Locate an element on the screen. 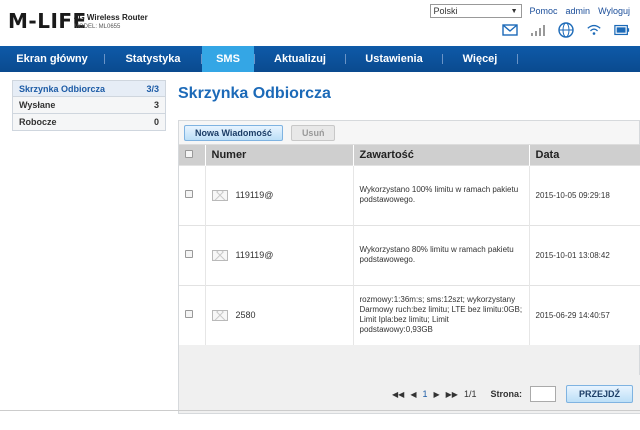 The height and width of the screenshot is (430, 640). sidebar-item-label: Skrzynka Odbiorcza is located at coordinates (62, 88).